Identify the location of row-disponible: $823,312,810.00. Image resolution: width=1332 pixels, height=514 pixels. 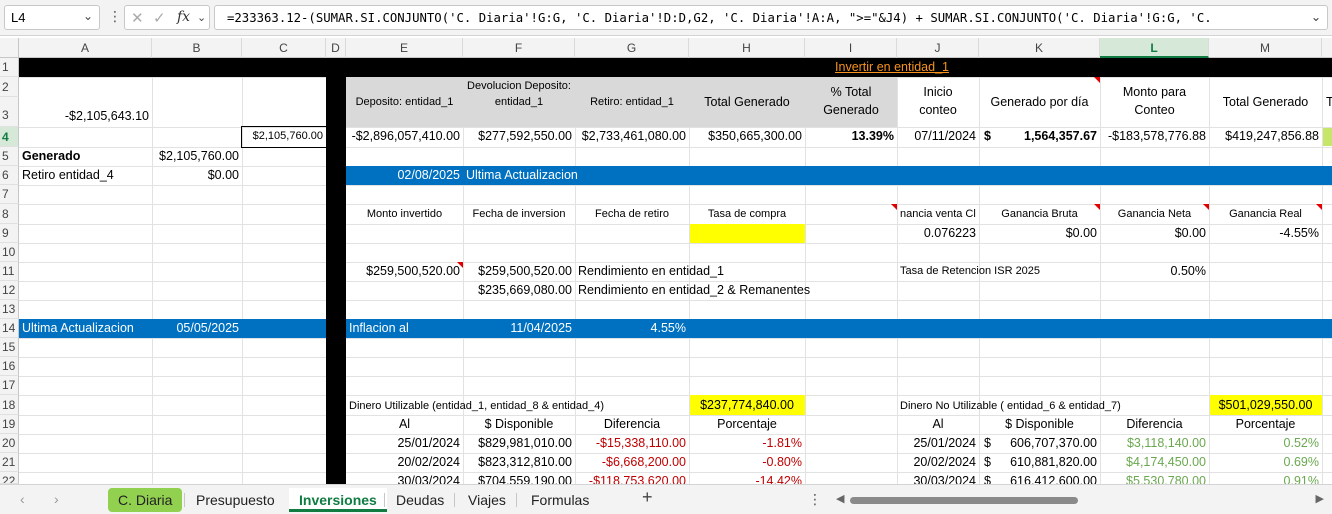
(519, 462).